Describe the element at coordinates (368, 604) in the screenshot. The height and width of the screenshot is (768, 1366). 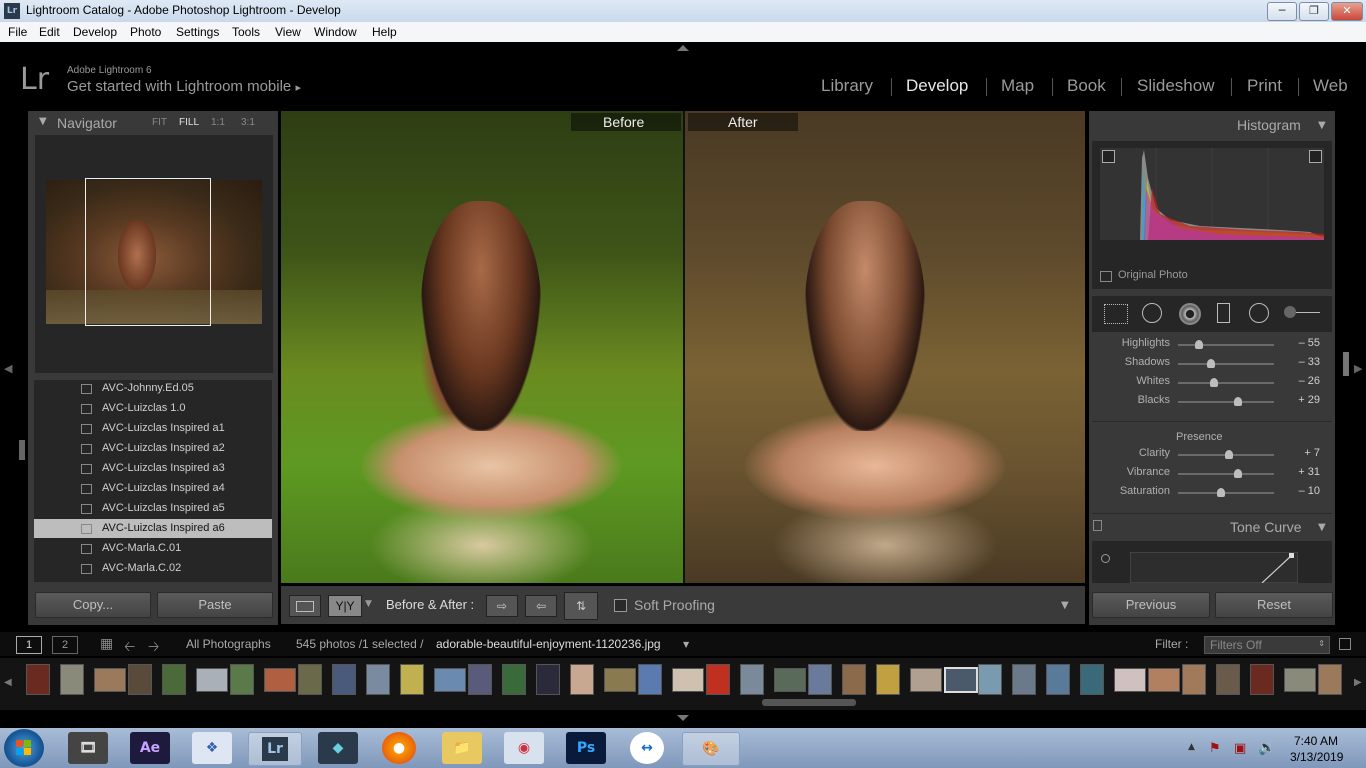
I see `view-dropdown-icon: ▼` at that location.